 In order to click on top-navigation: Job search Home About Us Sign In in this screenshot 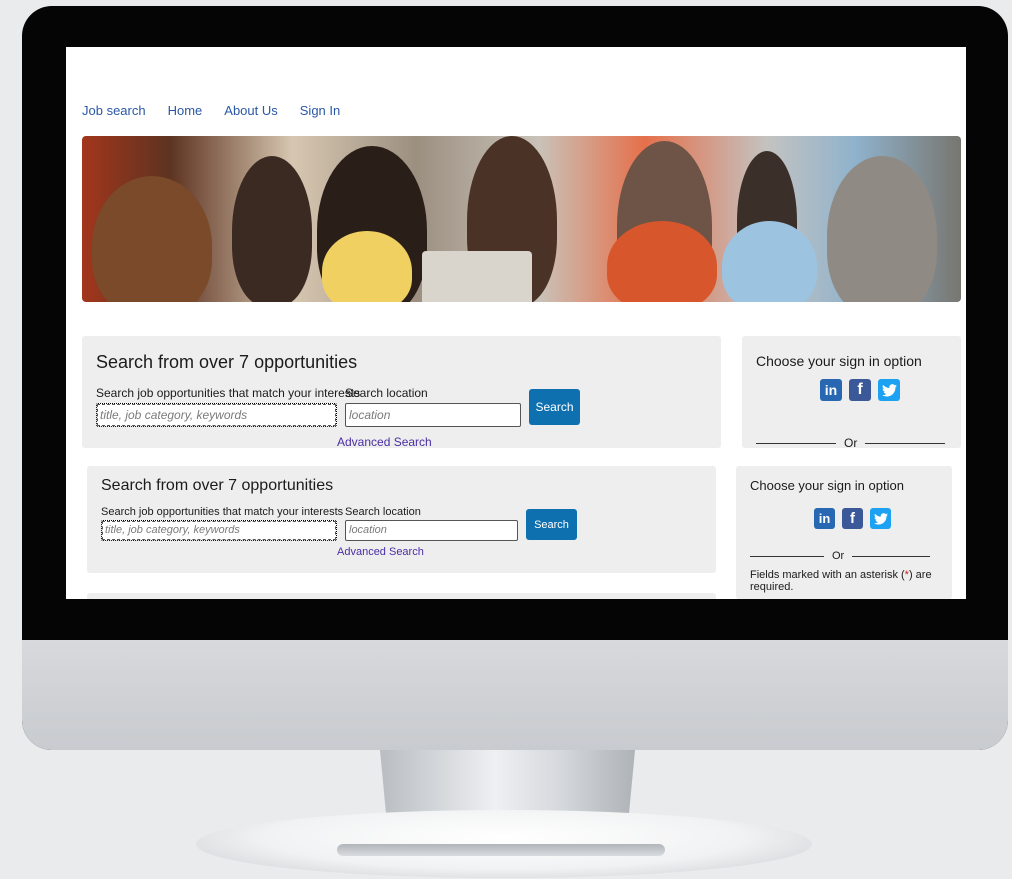, I will do `click(211, 110)`.